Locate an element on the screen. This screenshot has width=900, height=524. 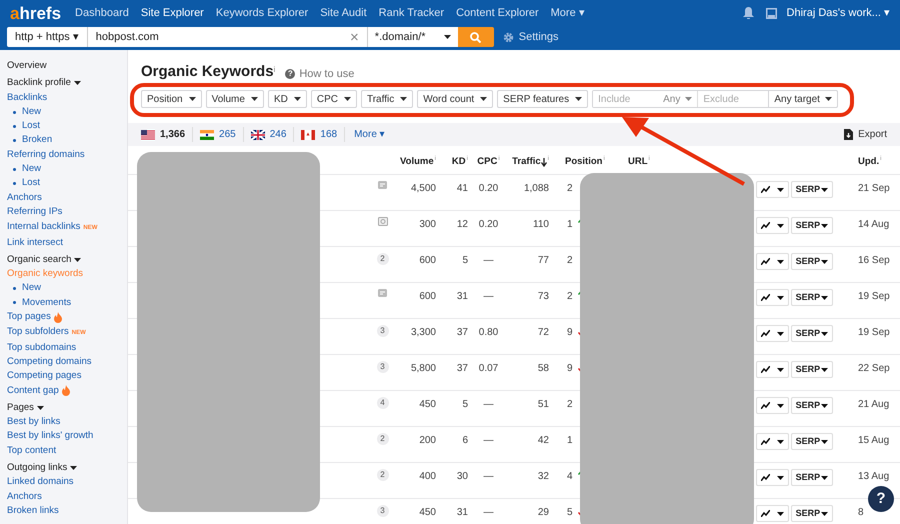
column-header: KD$^{i}$ is located at coordinates (460, 162).